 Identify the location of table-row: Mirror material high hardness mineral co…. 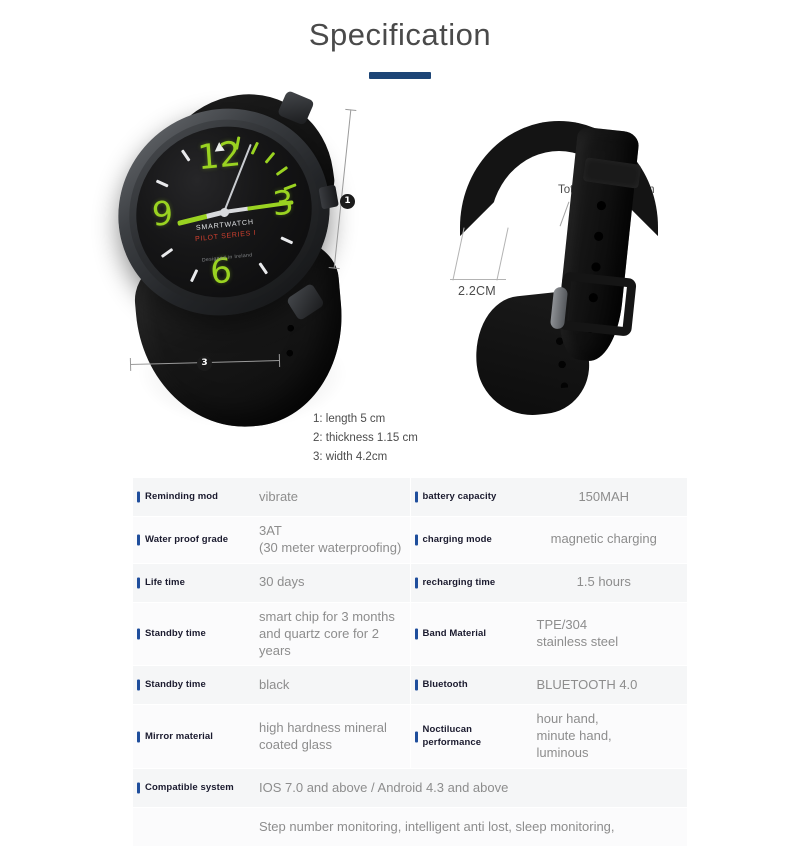
(410, 737).